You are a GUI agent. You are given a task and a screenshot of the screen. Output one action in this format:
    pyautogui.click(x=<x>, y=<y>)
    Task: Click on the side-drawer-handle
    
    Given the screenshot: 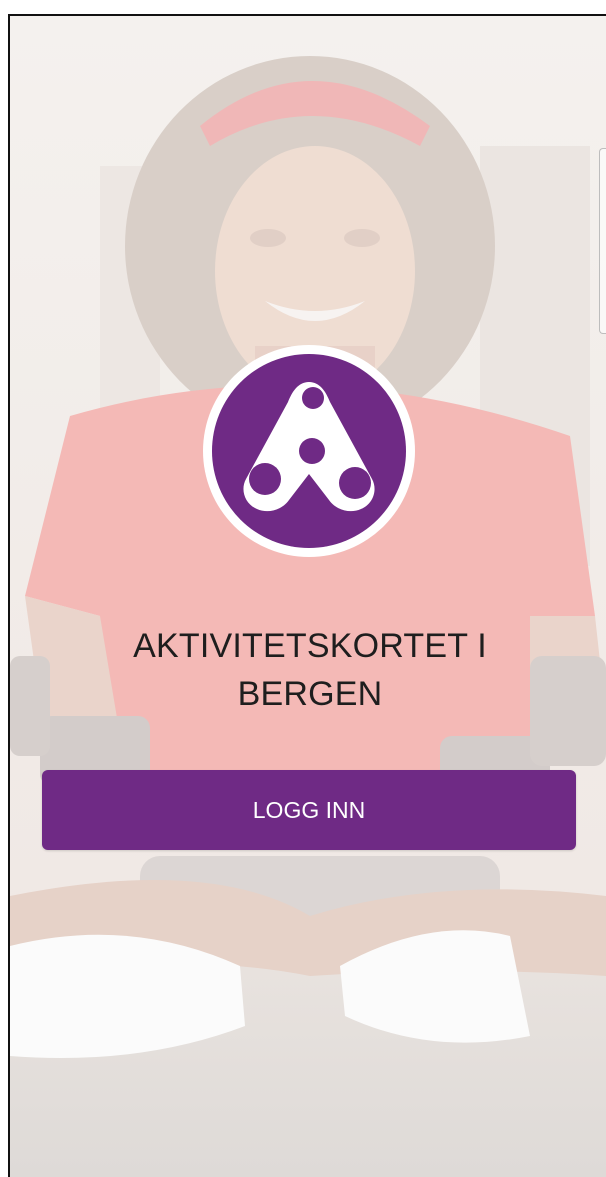 What is the action you would take?
    pyautogui.click(x=602, y=241)
    